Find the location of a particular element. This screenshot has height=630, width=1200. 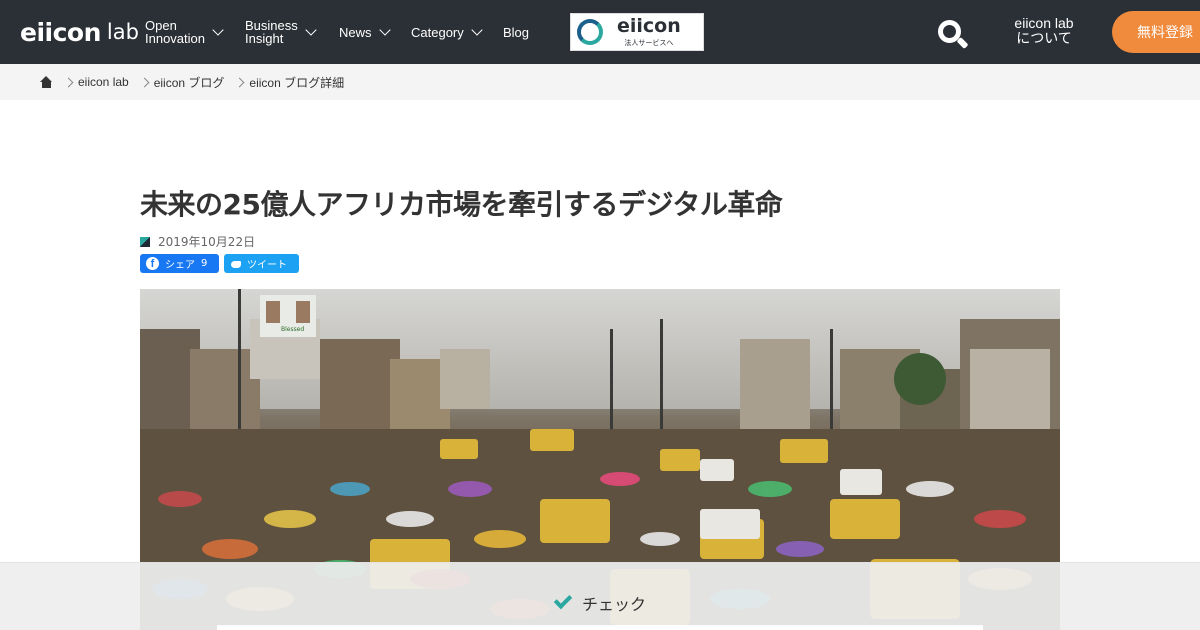

logo-wordmark: eiicon is located at coordinates (60, 32).